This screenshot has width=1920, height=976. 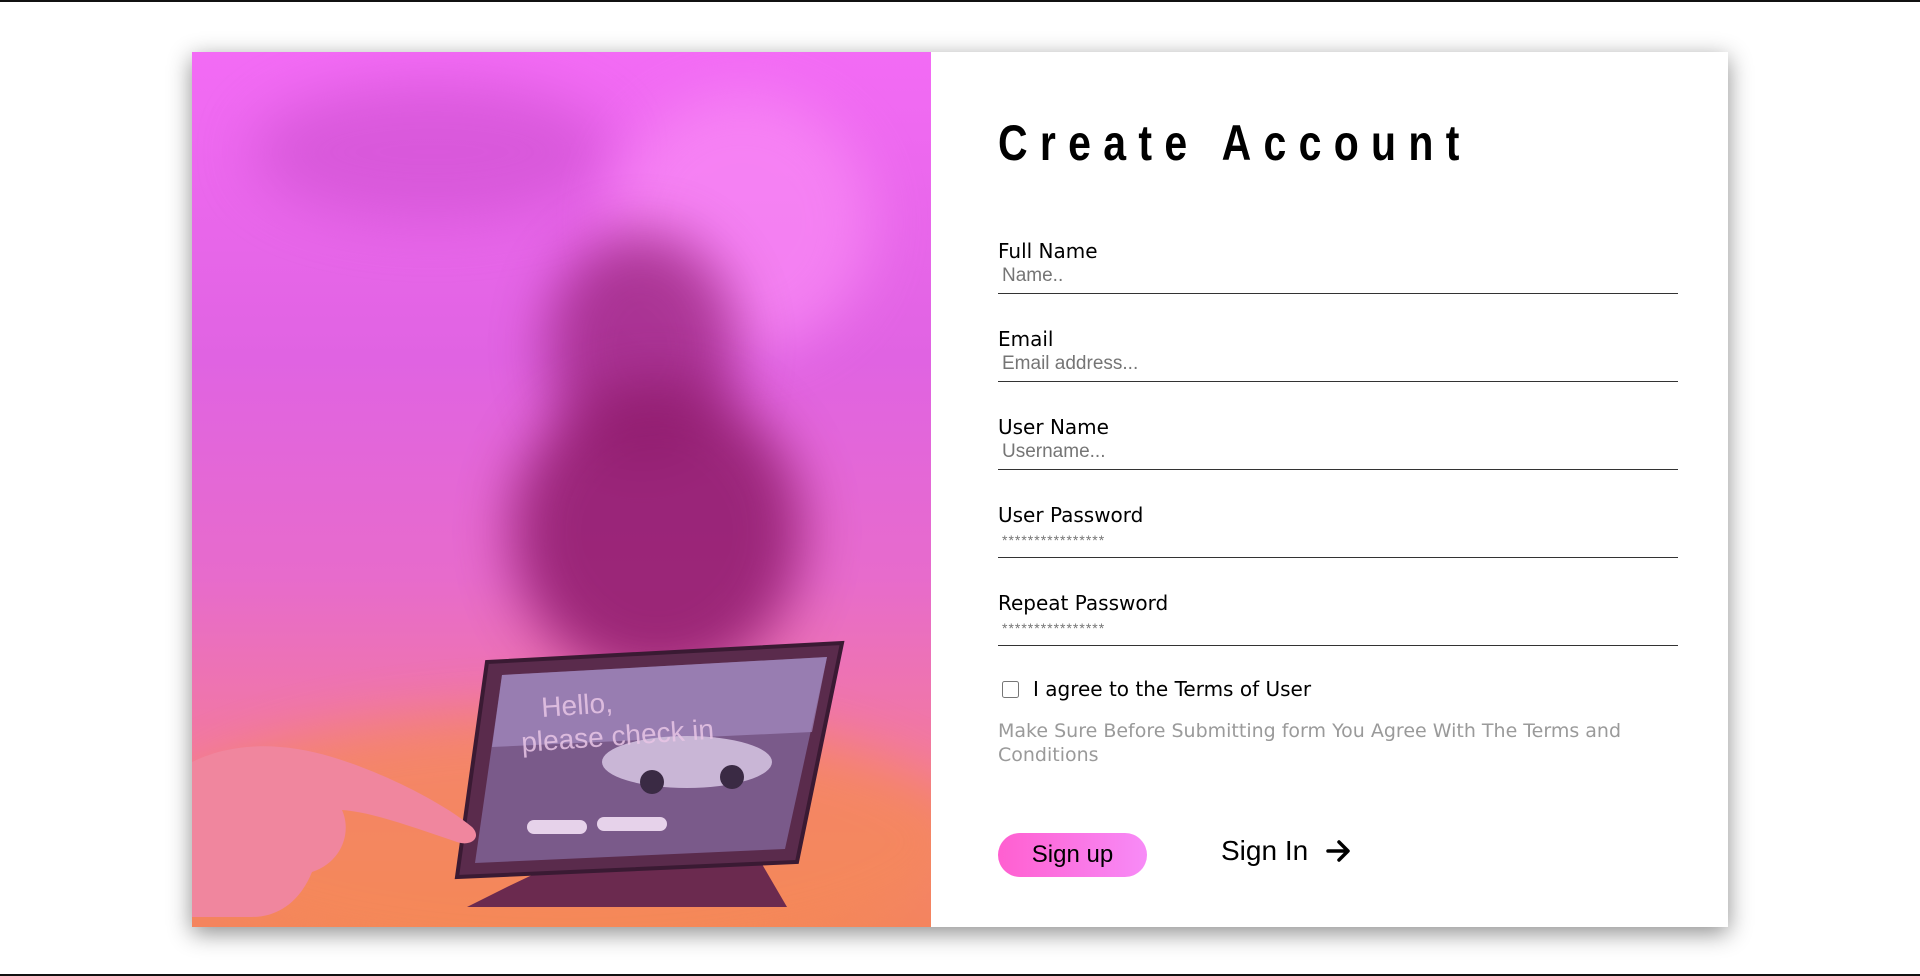 I want to click on username-label: User Name, so click(x=1053, y=427).